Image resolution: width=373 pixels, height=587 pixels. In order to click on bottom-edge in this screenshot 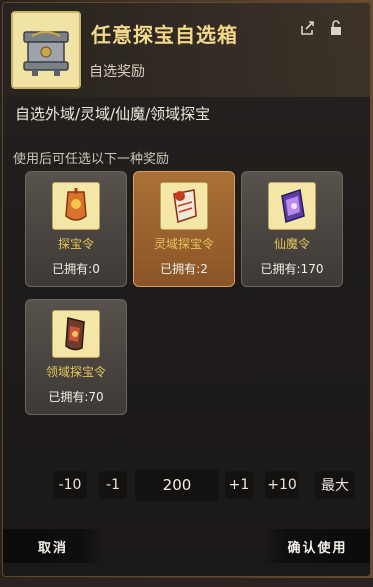, I will do `click(186, 582)`.